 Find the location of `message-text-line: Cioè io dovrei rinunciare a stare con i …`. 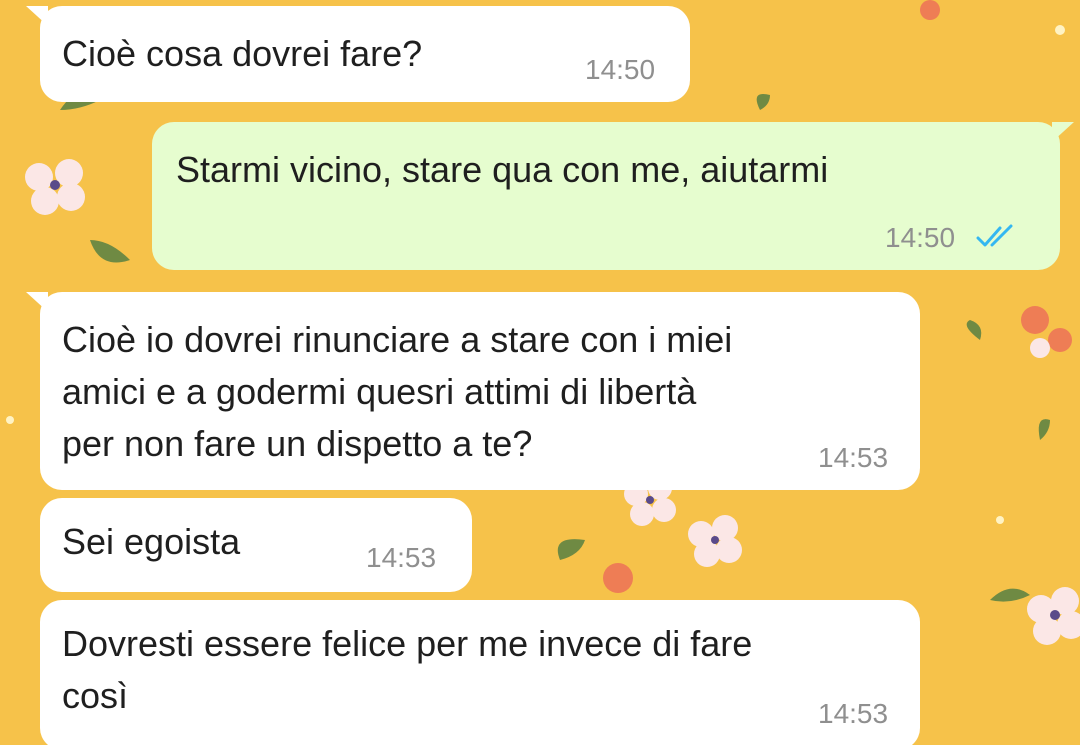

message-text-line: Cioè io dovrei rinunciare a stare con i … is located at coordinates (397, 339).